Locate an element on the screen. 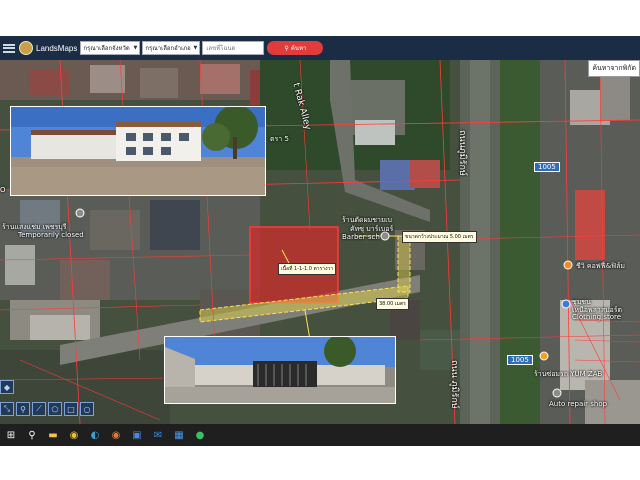 The width and height of the screenshot is (640, 480). line-icon: ● is located at coordinates (200, 435).